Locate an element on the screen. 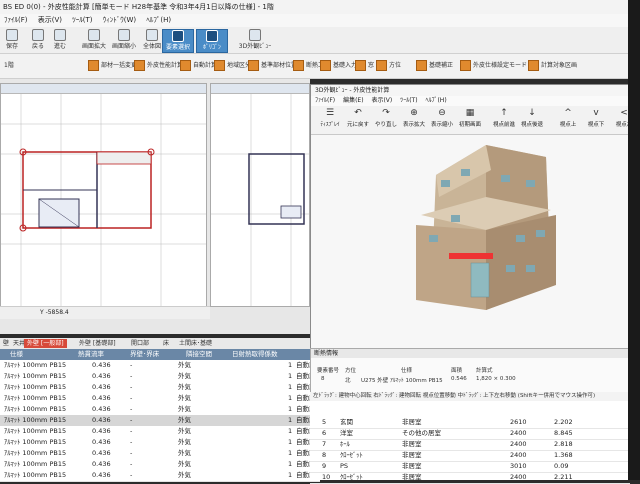 The image size is (640, 484). fix-icon is located at coordinates (421, 65).